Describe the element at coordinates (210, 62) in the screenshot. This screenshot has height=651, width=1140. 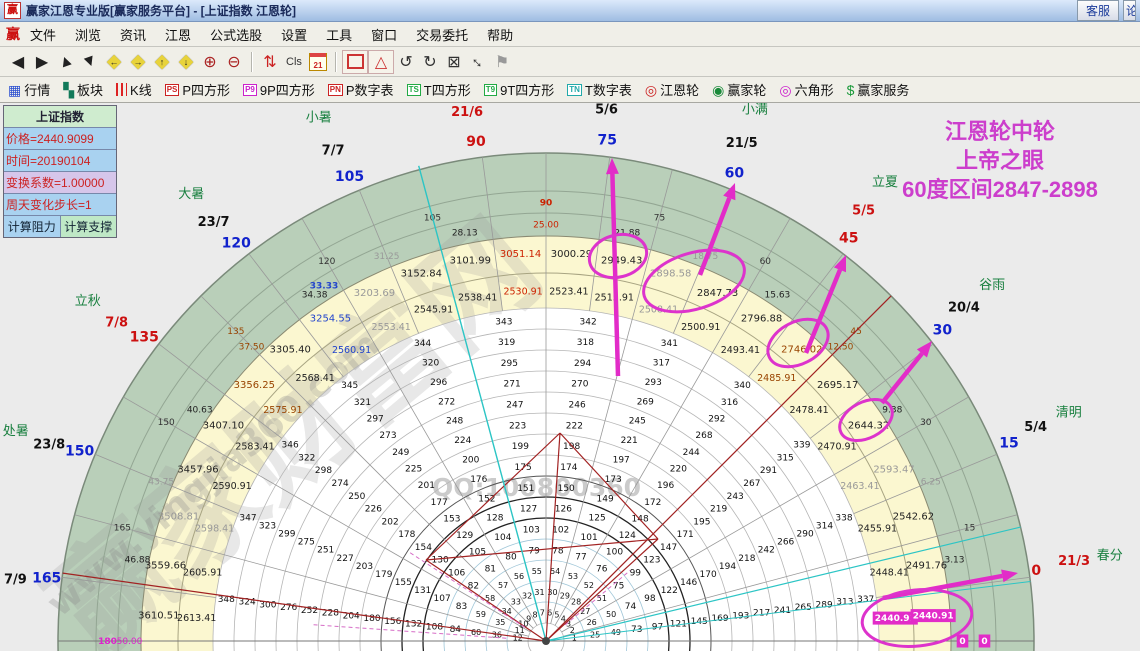
I see `zoom-in-icon: ⊕` at that location.